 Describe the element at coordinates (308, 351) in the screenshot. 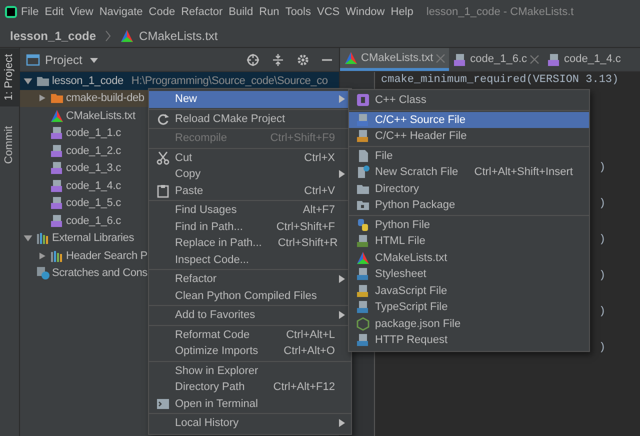

I see `shortcut-label: Ctrl+Alt+O` at that location.